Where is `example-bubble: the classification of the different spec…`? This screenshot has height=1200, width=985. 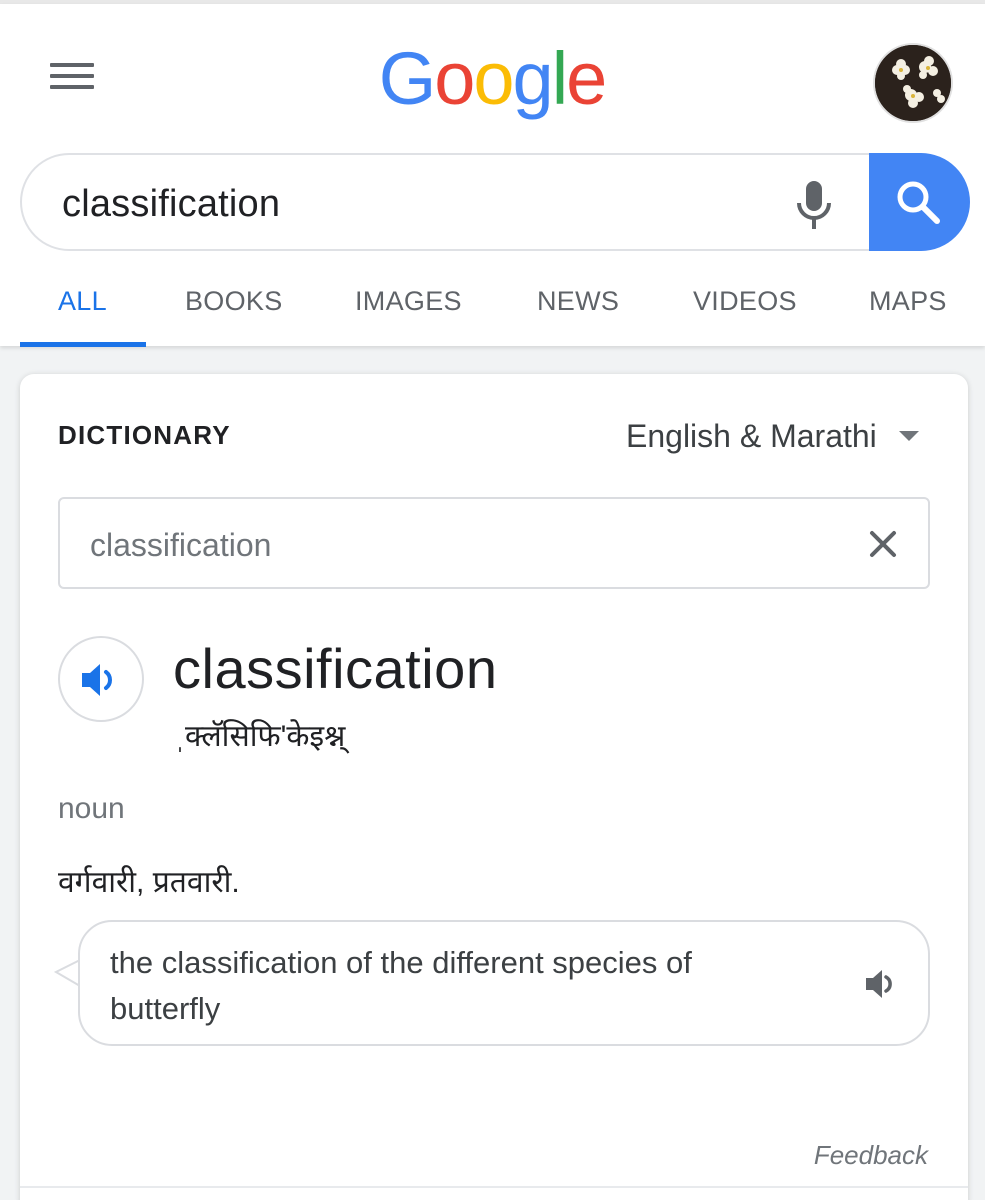
example-bubble: the classification of the different spec… is located at coordinates (504, 983).